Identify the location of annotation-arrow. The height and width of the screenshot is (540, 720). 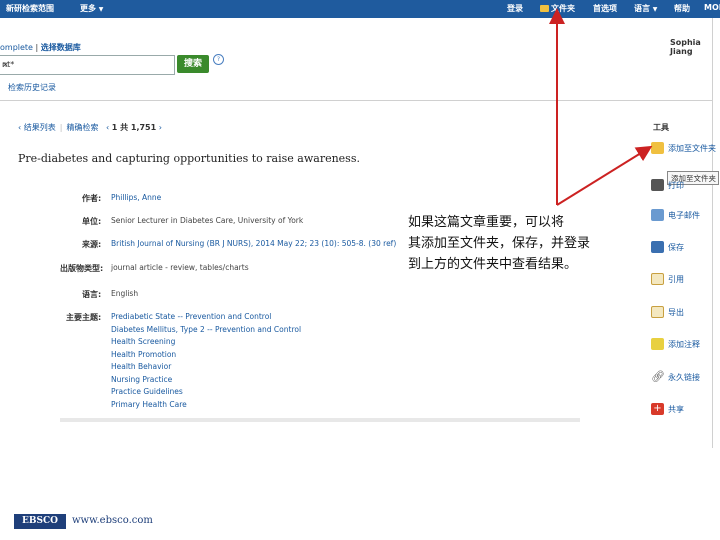
(604, 175).